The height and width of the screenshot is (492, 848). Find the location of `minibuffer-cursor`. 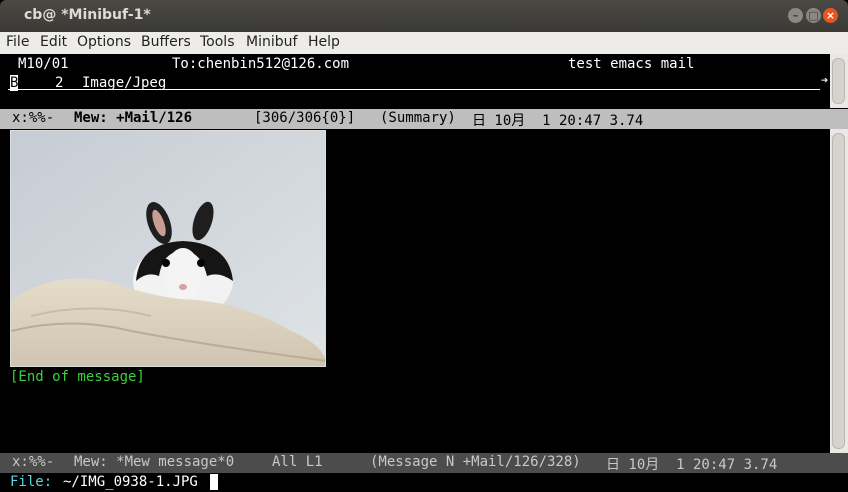

minibuffer-cursor is located at coordinates (214, 482).